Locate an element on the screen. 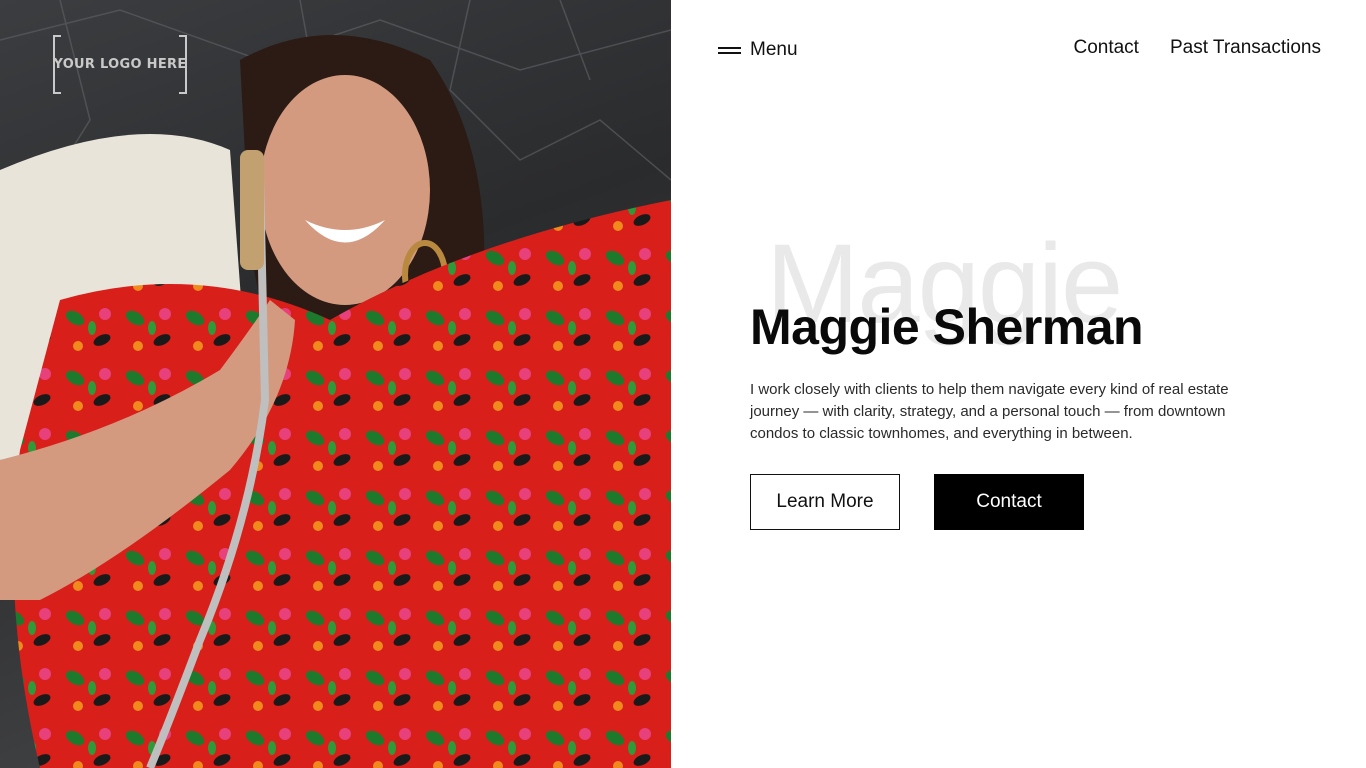  menu-button: Menu is located at coordinates (758, 50).